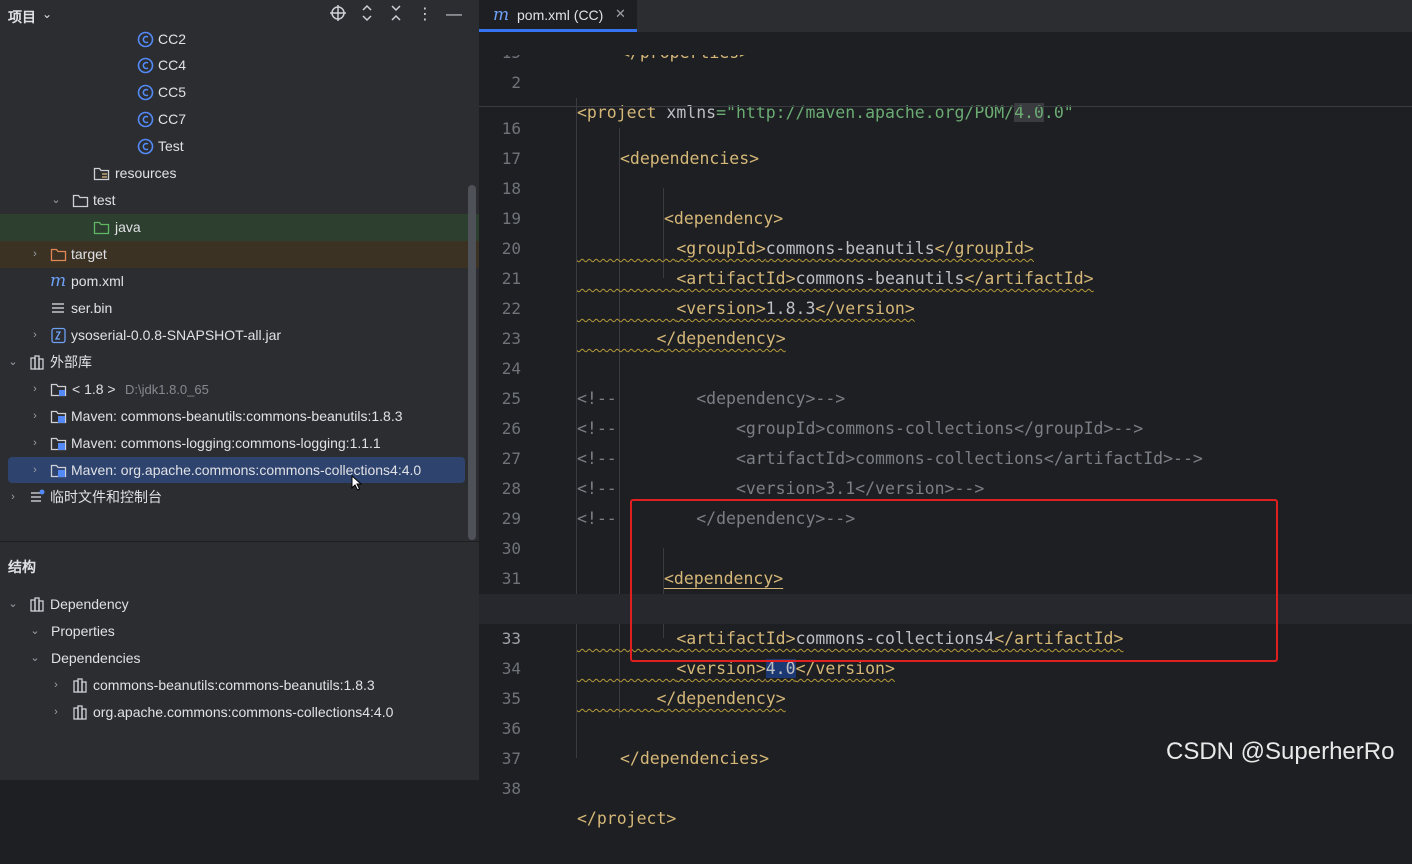  What do you see at coordinates (239, 39) in the screenshot?
I see `tree-item-cc2: CC2` at bounding box center [239, 39].